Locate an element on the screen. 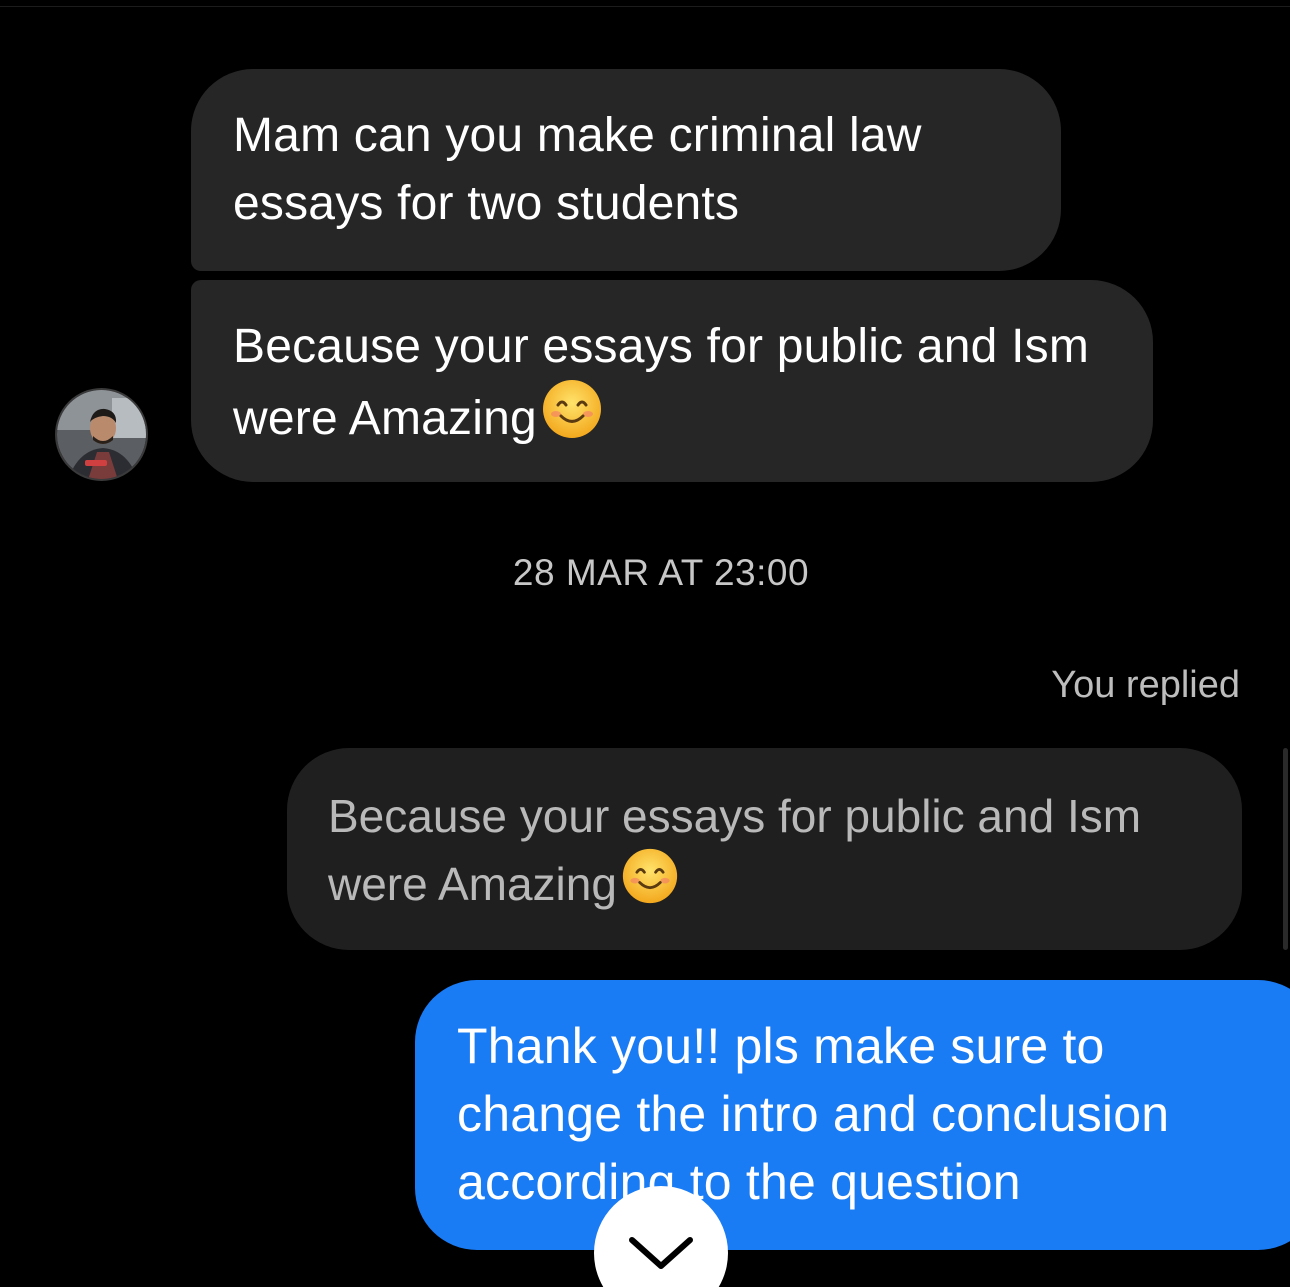 This screenshot has width=1290, height=1287. scrollbar is located at coordinates (1285, 849).